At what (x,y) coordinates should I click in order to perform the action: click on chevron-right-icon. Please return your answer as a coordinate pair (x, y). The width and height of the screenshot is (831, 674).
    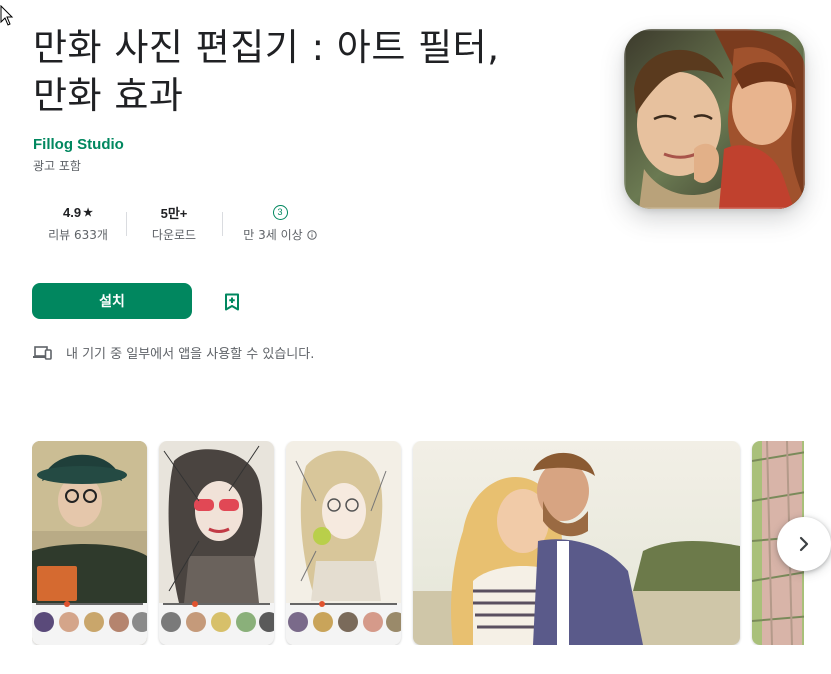
    Looking at the image, I should click on (804, 544).